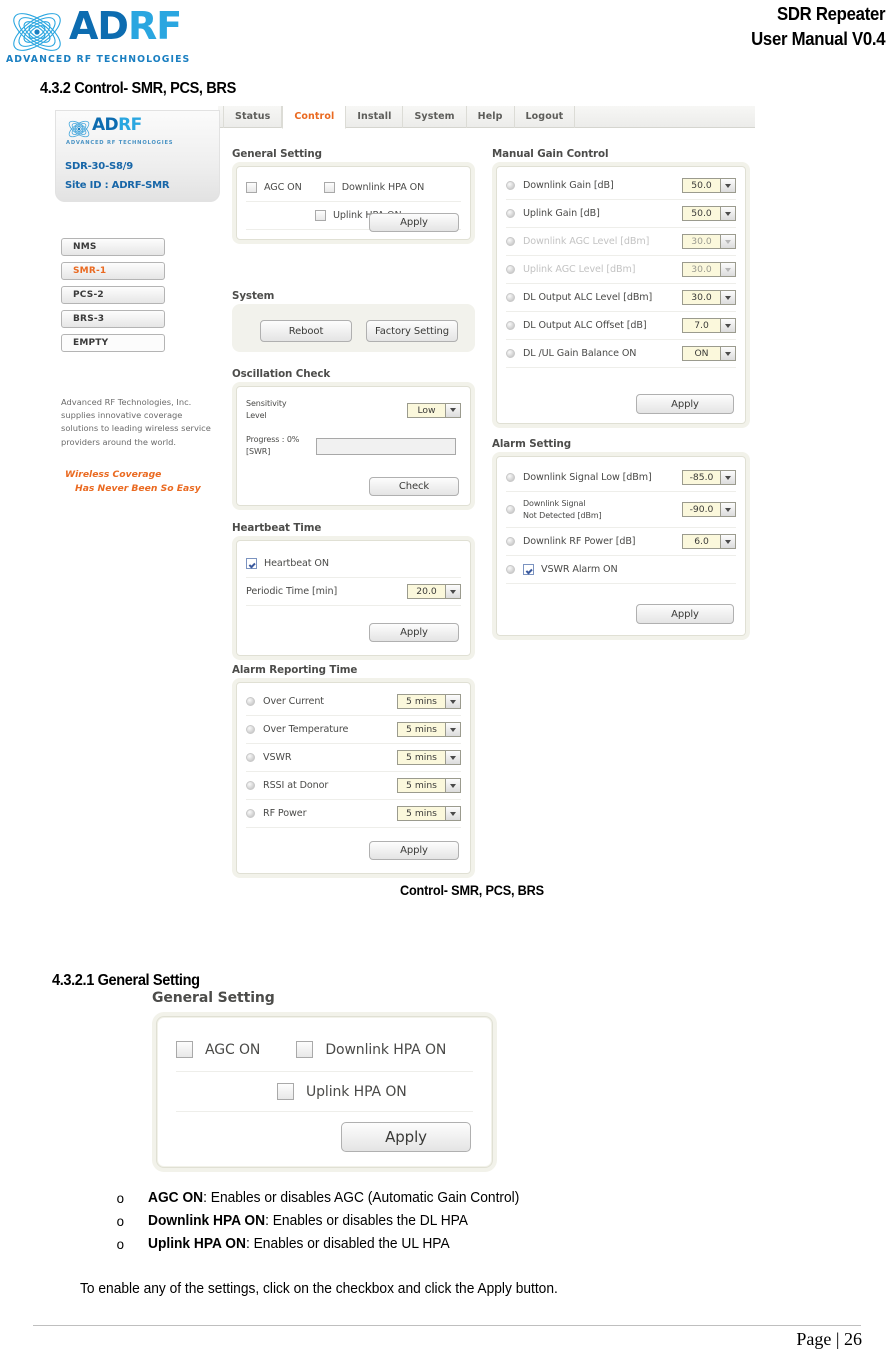 The image size is (895, 1359). What do you see at coordinates (701, 185) in the screenshot?
I see `downlink-gain-value: 50.0` at bounding box center [701, 185].